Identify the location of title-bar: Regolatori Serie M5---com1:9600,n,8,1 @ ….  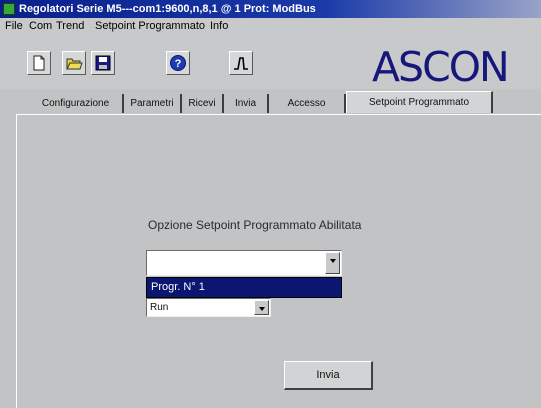
(270, 9).